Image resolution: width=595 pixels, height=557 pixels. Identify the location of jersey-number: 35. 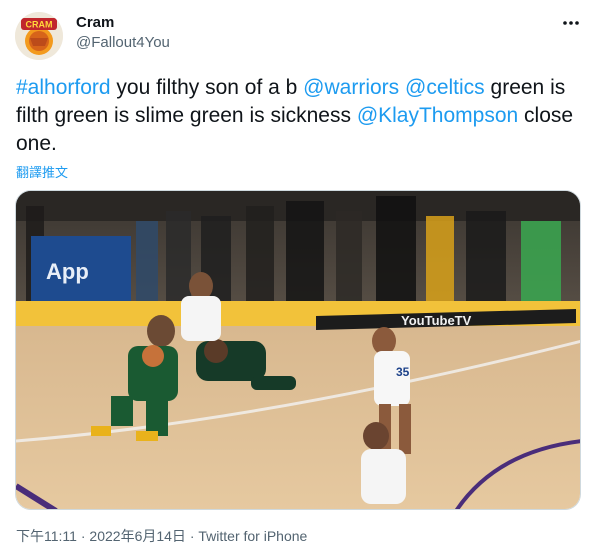
(403, 372).